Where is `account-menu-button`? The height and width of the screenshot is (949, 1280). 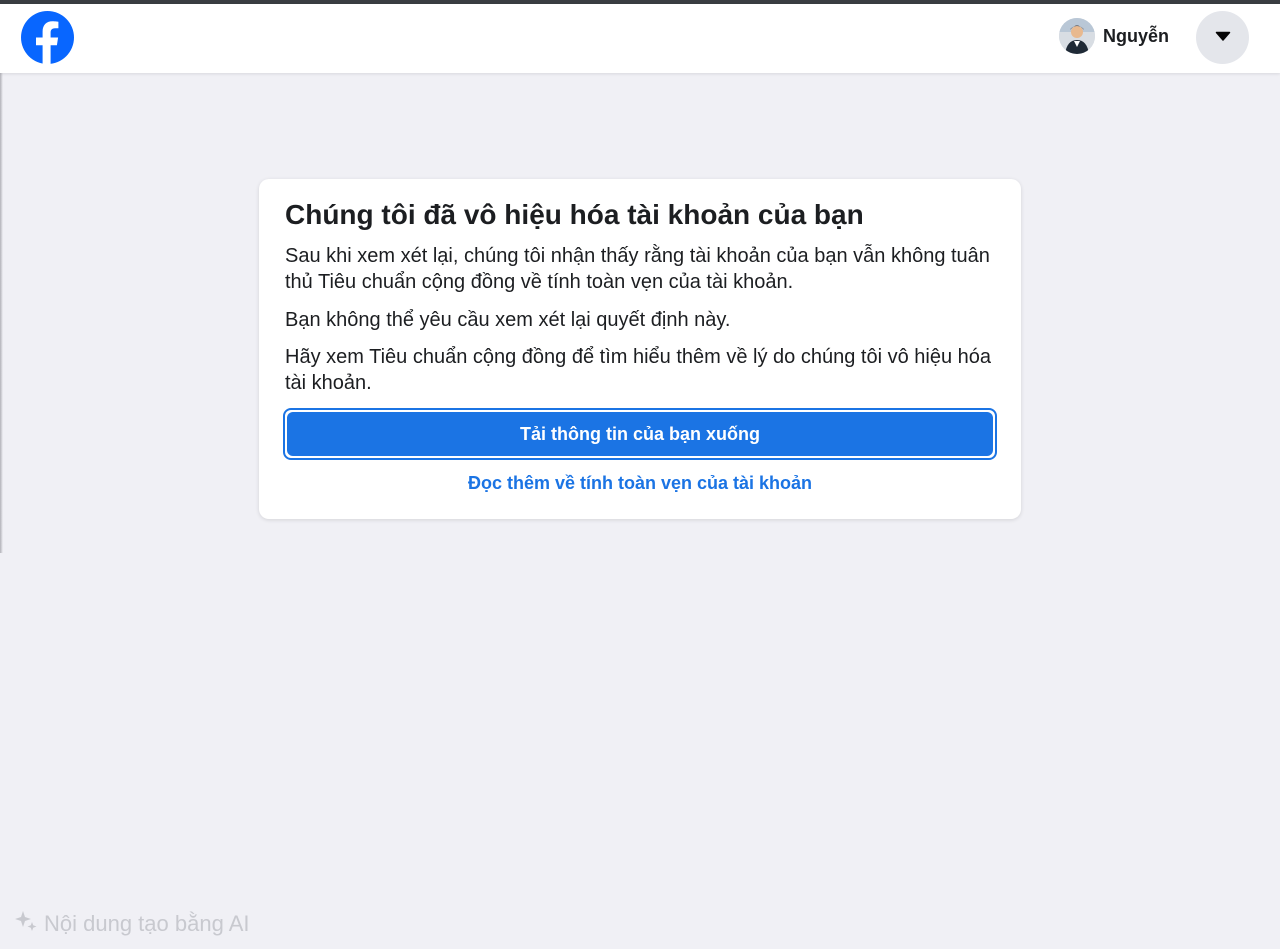
account-menu-button is located at coordinates (1222, 37).